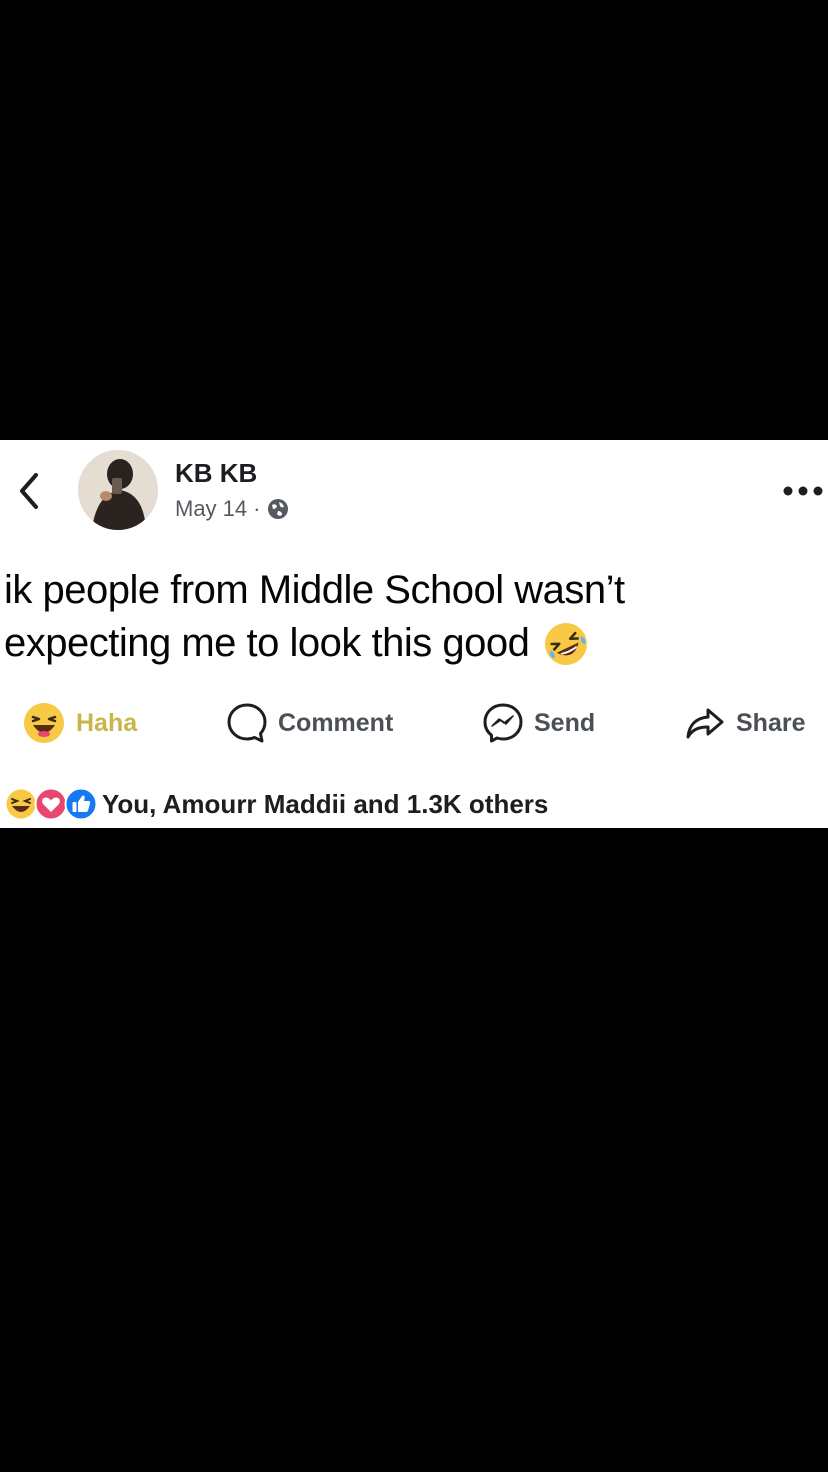 This screenshot has width=828, height=1472. What do you see at coordinates (771, 722) in the screenshot?
I see `share-label: Share` at bounding box center [771, 722].